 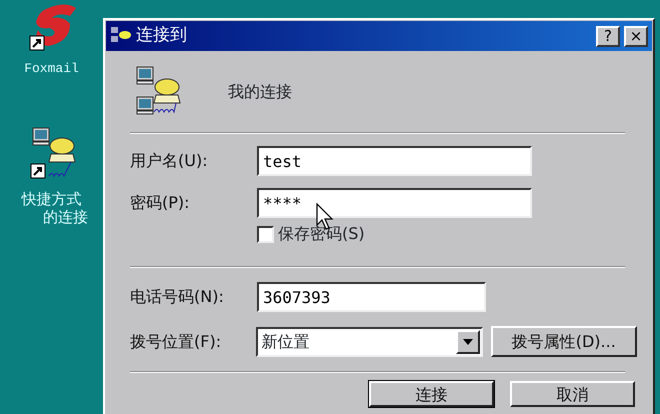 What do you see at coordinates (161, 36) in the screenshot?
I see `window-title: 连接到` at bounding box center [161, 36].